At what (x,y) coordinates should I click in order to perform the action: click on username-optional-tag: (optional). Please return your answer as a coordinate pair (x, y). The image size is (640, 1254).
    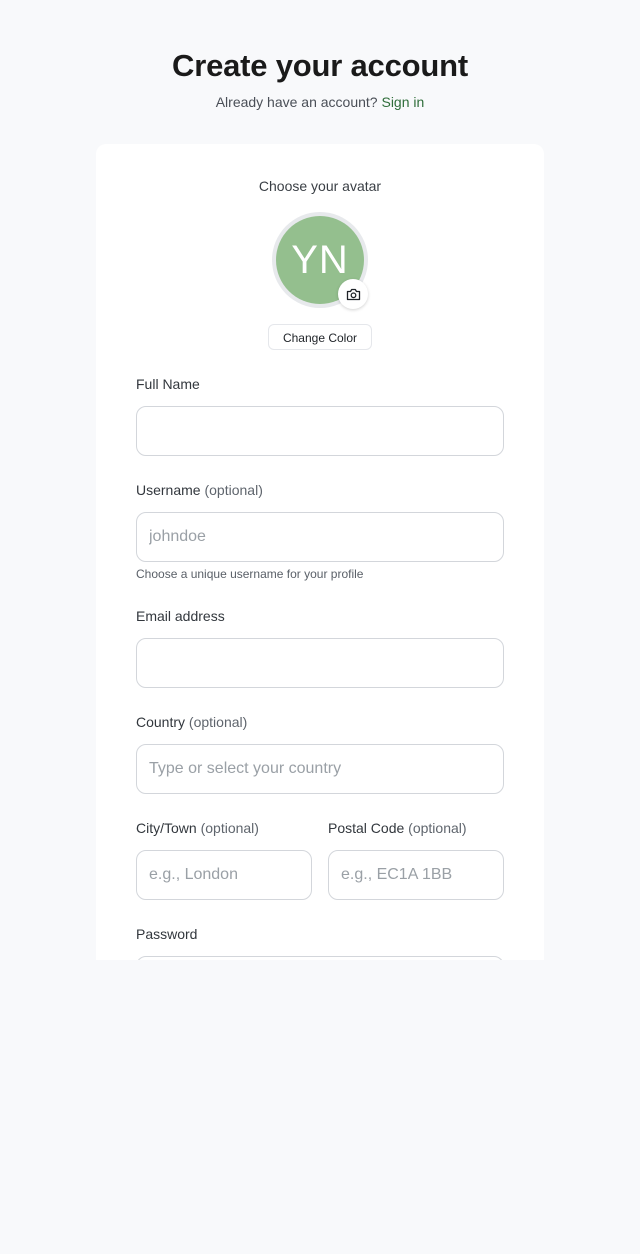
    Looking at the image, I should click on (233, 490).